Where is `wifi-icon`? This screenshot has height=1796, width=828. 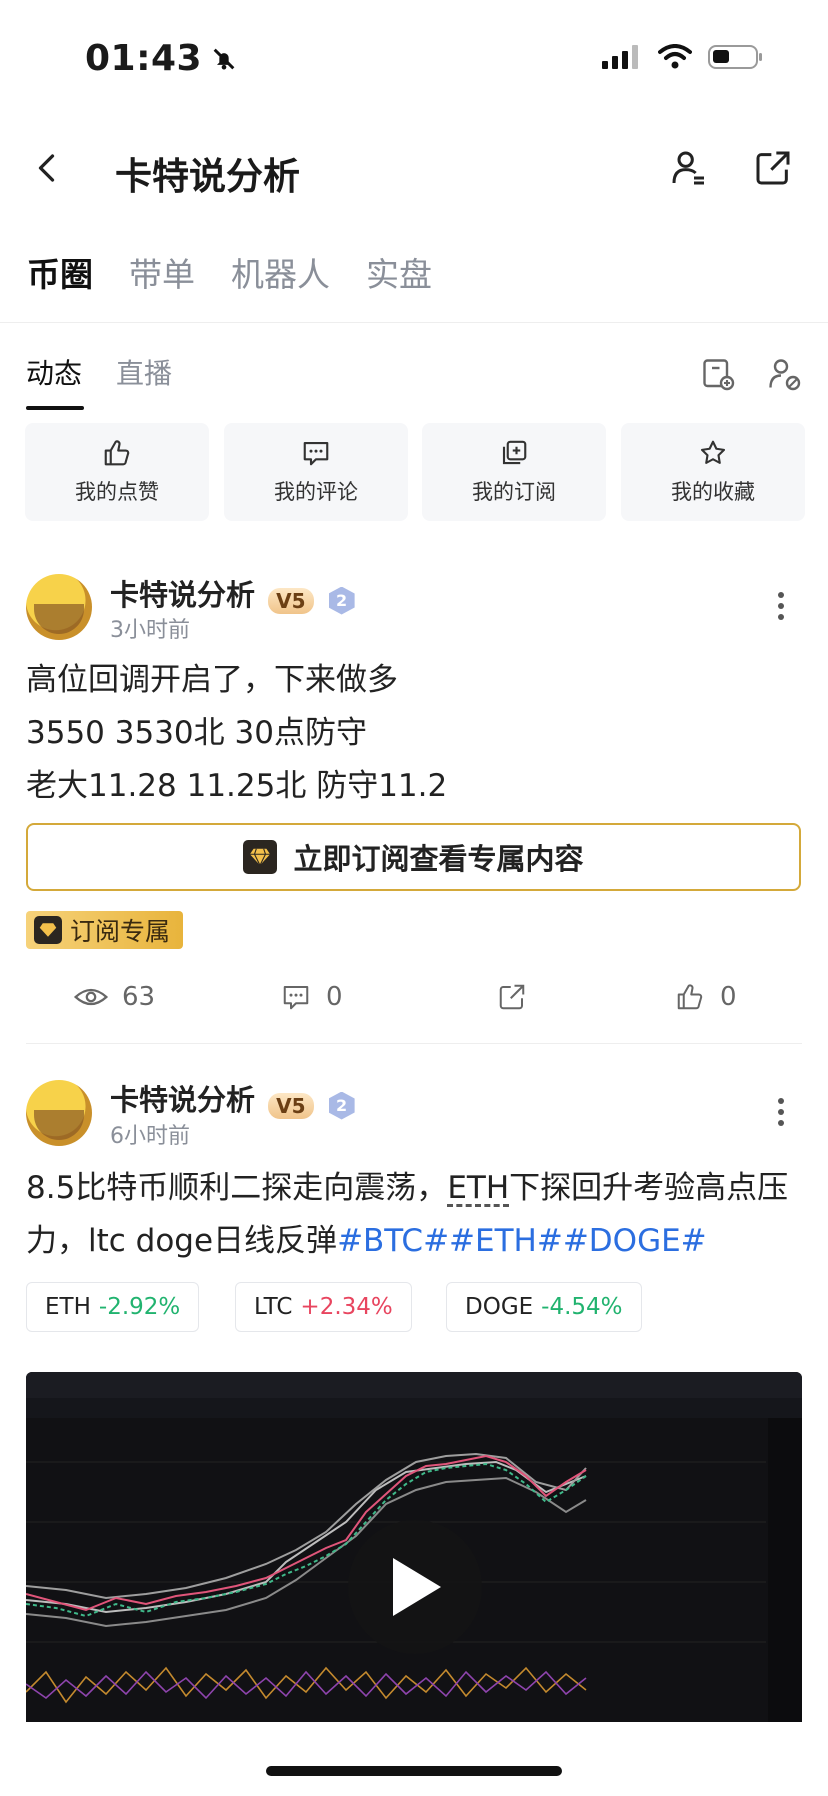
wifi-icon is located at coordinates (675, 56).